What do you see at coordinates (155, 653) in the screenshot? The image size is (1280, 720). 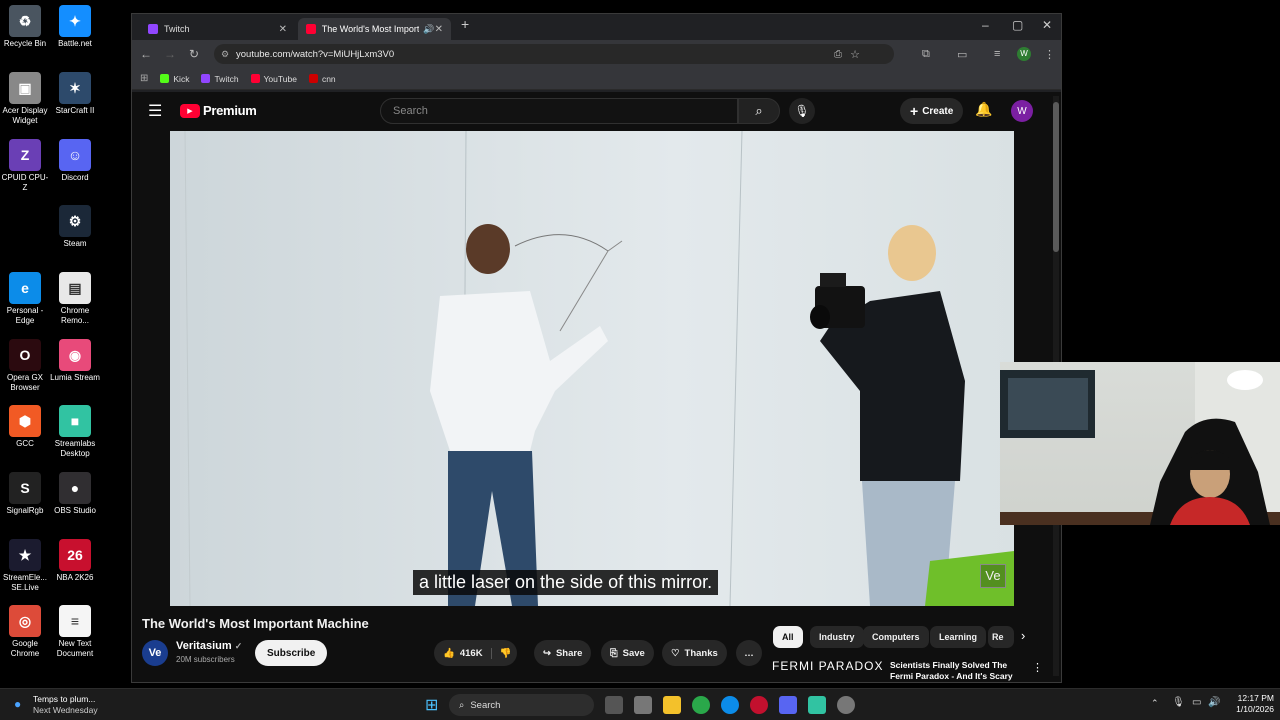 I see `channel-avatar: Ve` at bounding box center [155, 653].